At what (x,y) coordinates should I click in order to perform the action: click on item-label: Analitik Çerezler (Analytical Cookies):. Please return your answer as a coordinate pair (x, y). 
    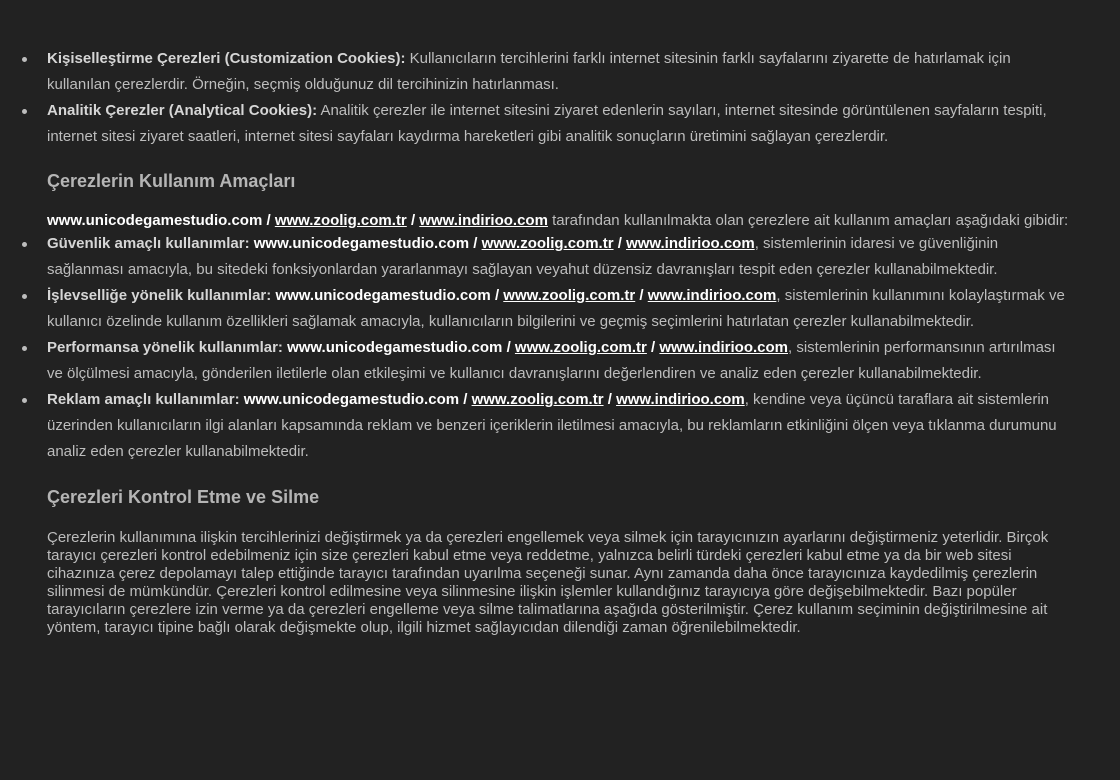
    Looking at the image, I should click on (182, 110).